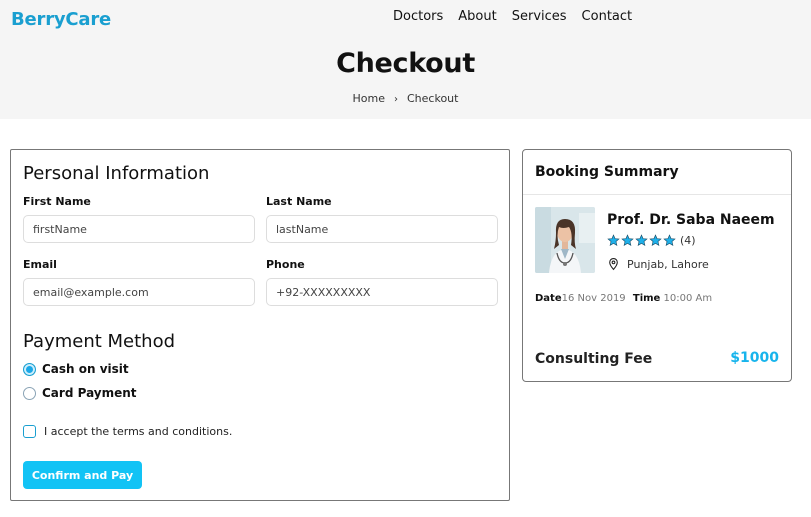 The width and height of the screenshot is (811, 517). What do you see at coordinates (405, 63) in the screenshot?
I see `page-title: Checkout` at bounding box center [405, 63].